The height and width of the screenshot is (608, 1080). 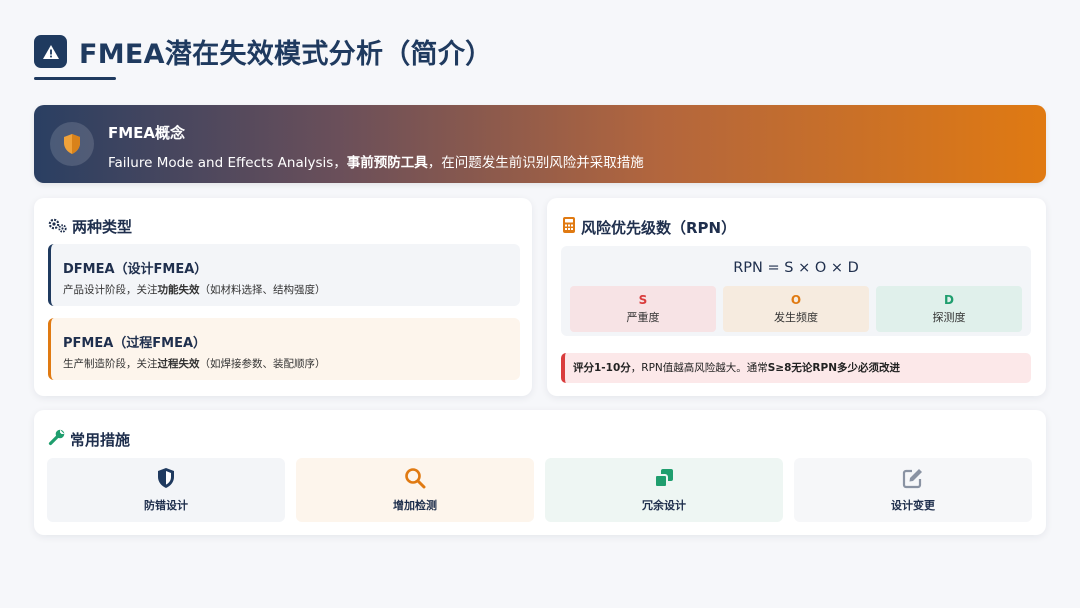 What do you see at coordinates (664, 490) in the screenshot?
I see `measure-redundancy: 冗余设计` at bounding box center [664, 490].